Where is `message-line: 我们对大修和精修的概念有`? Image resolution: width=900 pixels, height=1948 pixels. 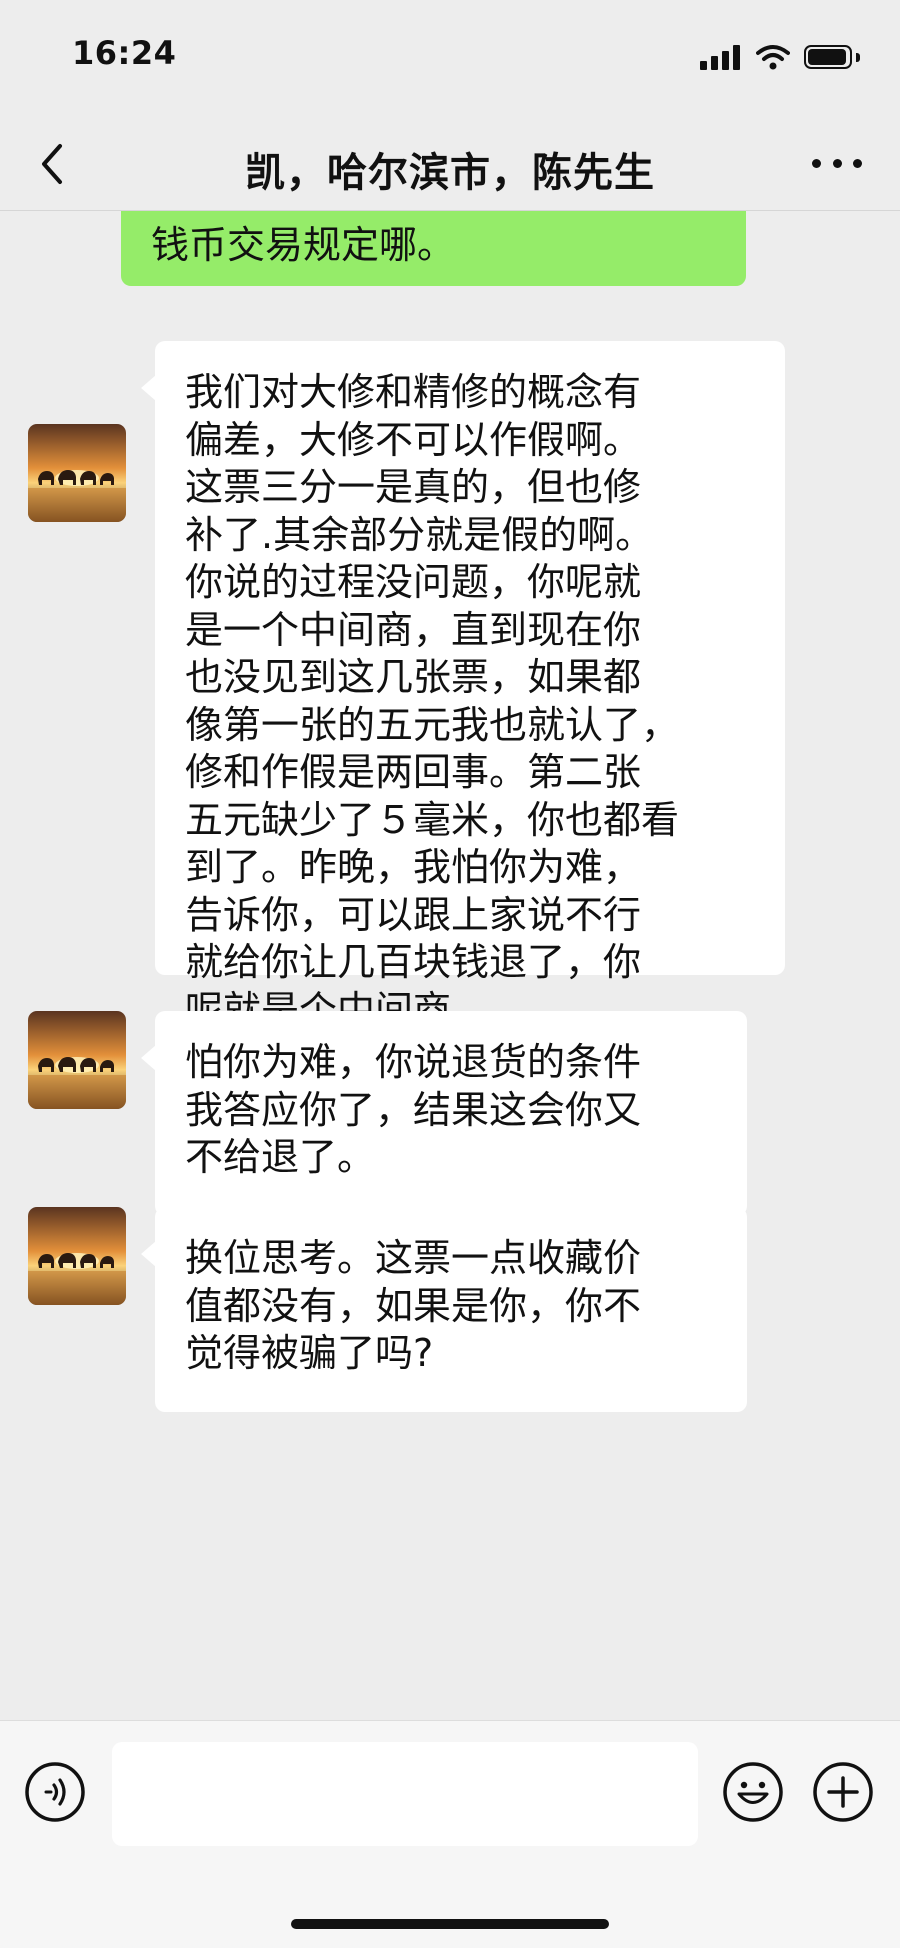
message-line: 我们对大修和精修的概念有 is located at coordinates (413, 392).